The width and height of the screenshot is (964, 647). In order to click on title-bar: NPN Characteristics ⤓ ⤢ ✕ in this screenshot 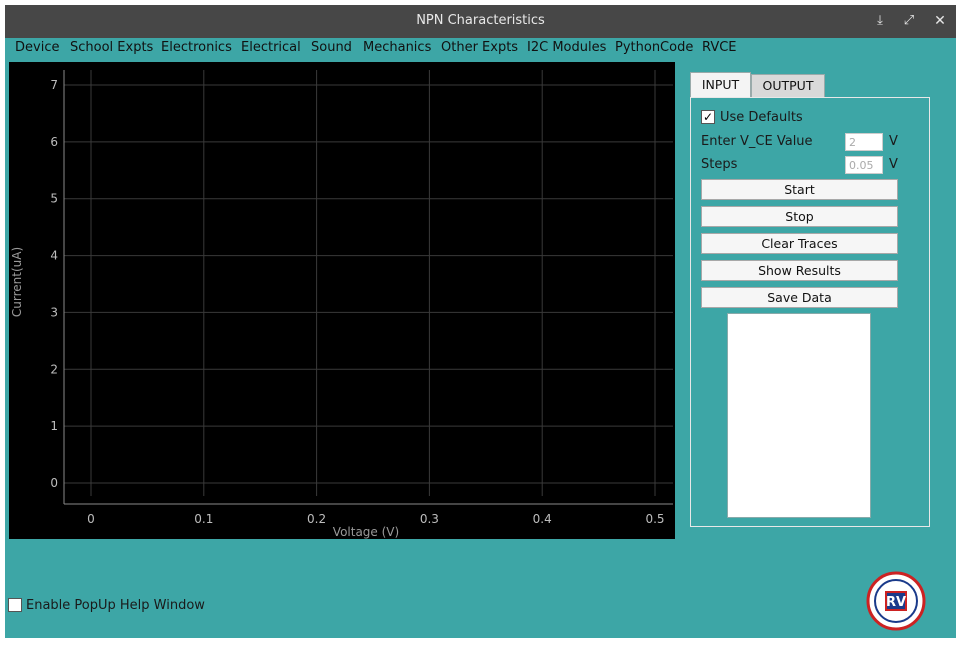, I will do `click(480, 21)`.